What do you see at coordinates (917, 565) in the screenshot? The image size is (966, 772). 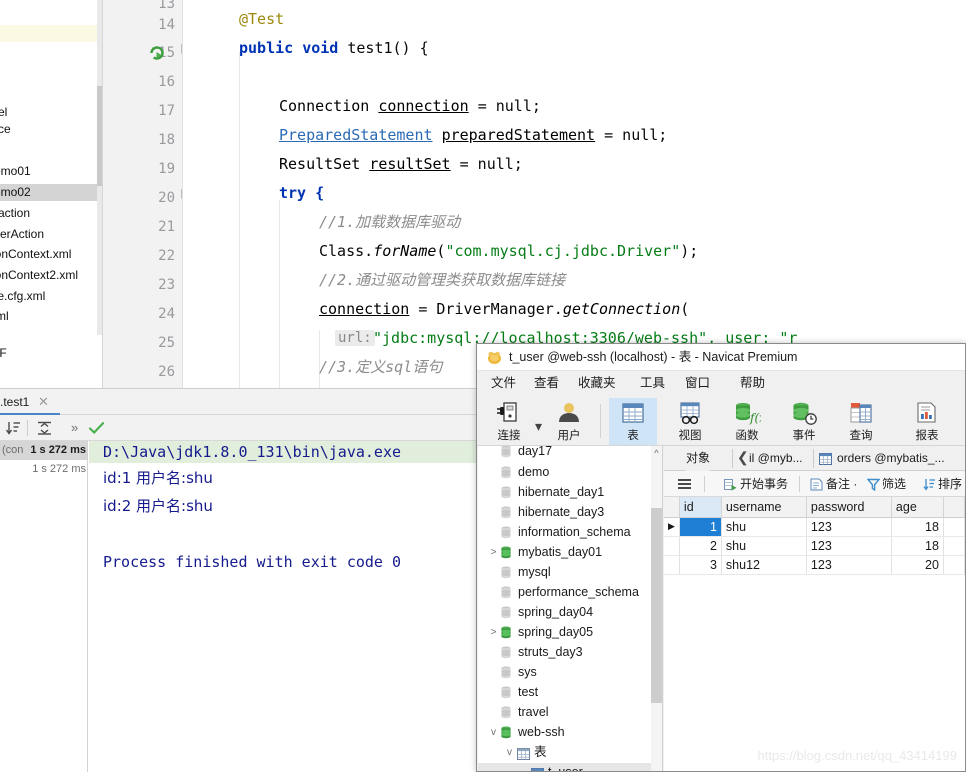 I see `cell-age: 20` at bounding box center [917, 565].